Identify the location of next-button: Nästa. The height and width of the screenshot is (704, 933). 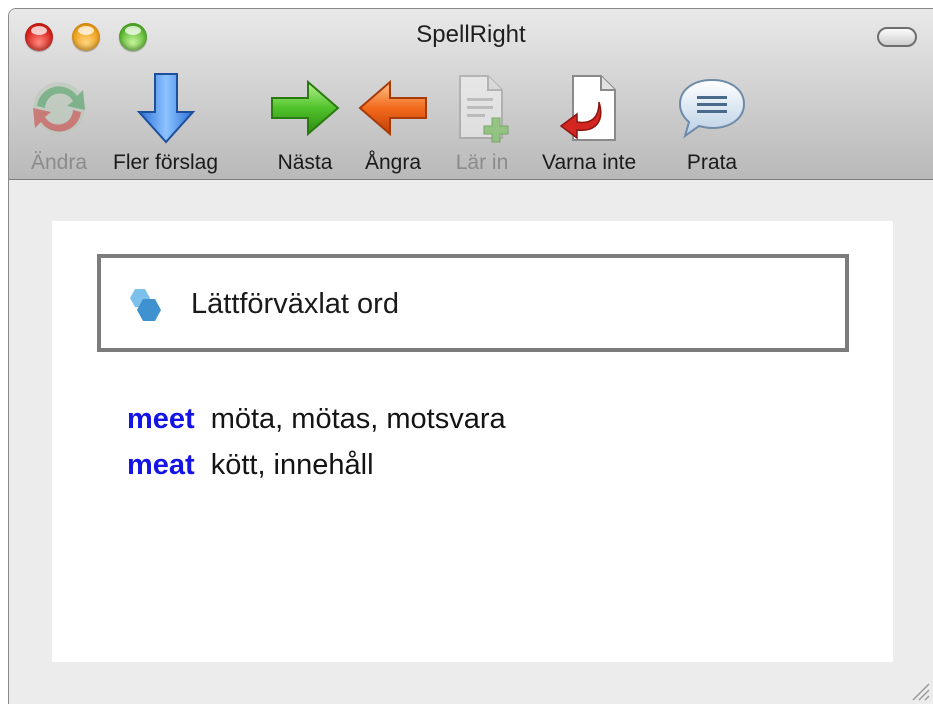
(305, 122).